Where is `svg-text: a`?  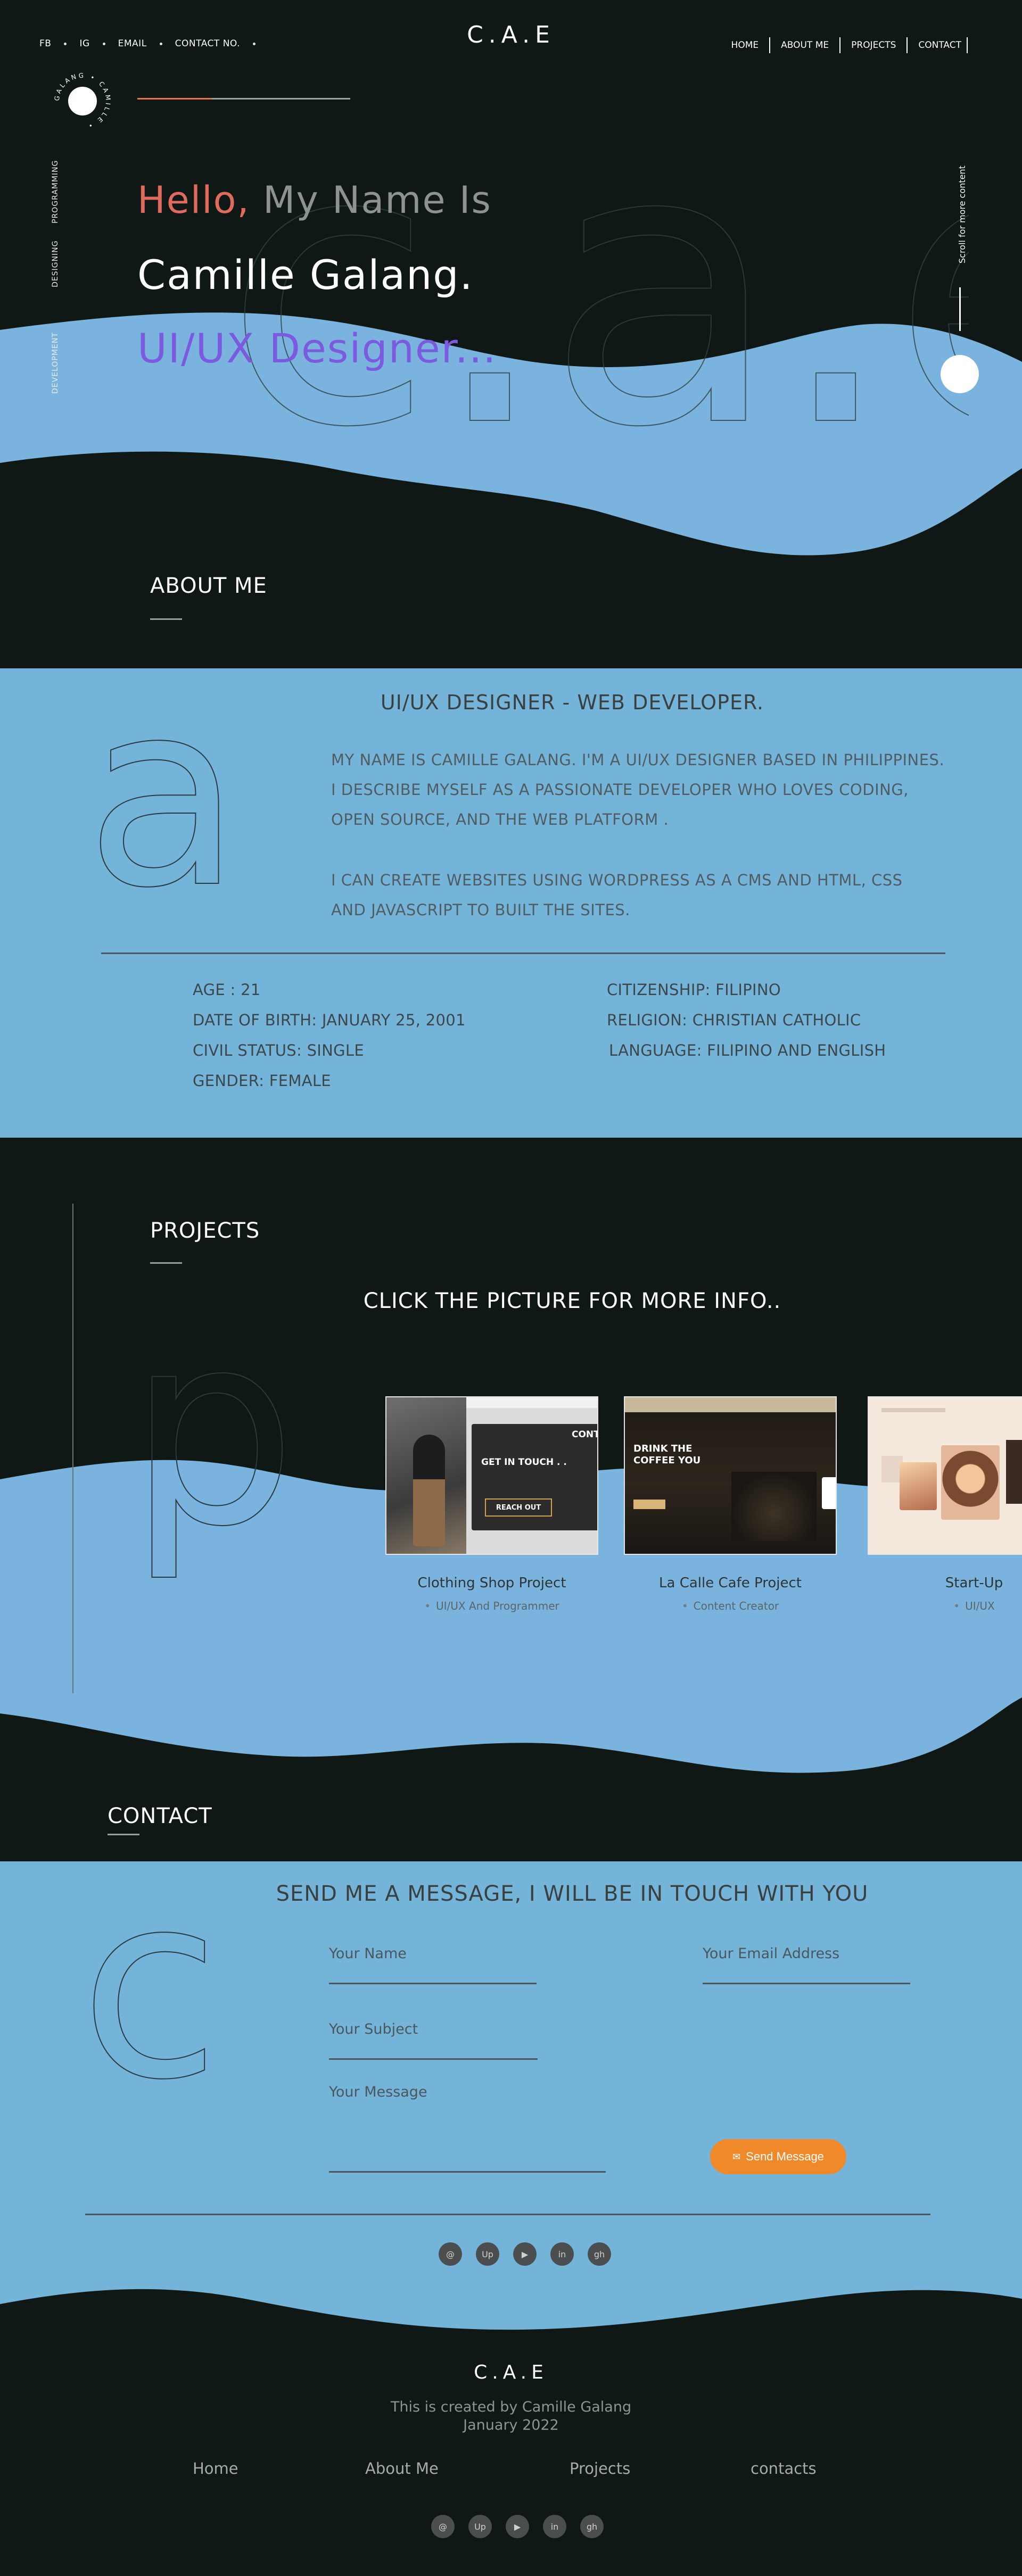
svg-text: a is located at coordinates (163, 803).